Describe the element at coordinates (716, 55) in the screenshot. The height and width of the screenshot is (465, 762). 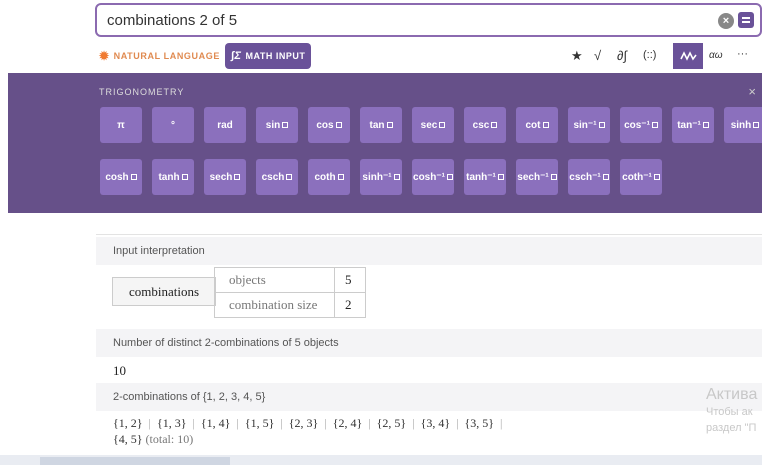
I see `greek-icon: αω` at that location.